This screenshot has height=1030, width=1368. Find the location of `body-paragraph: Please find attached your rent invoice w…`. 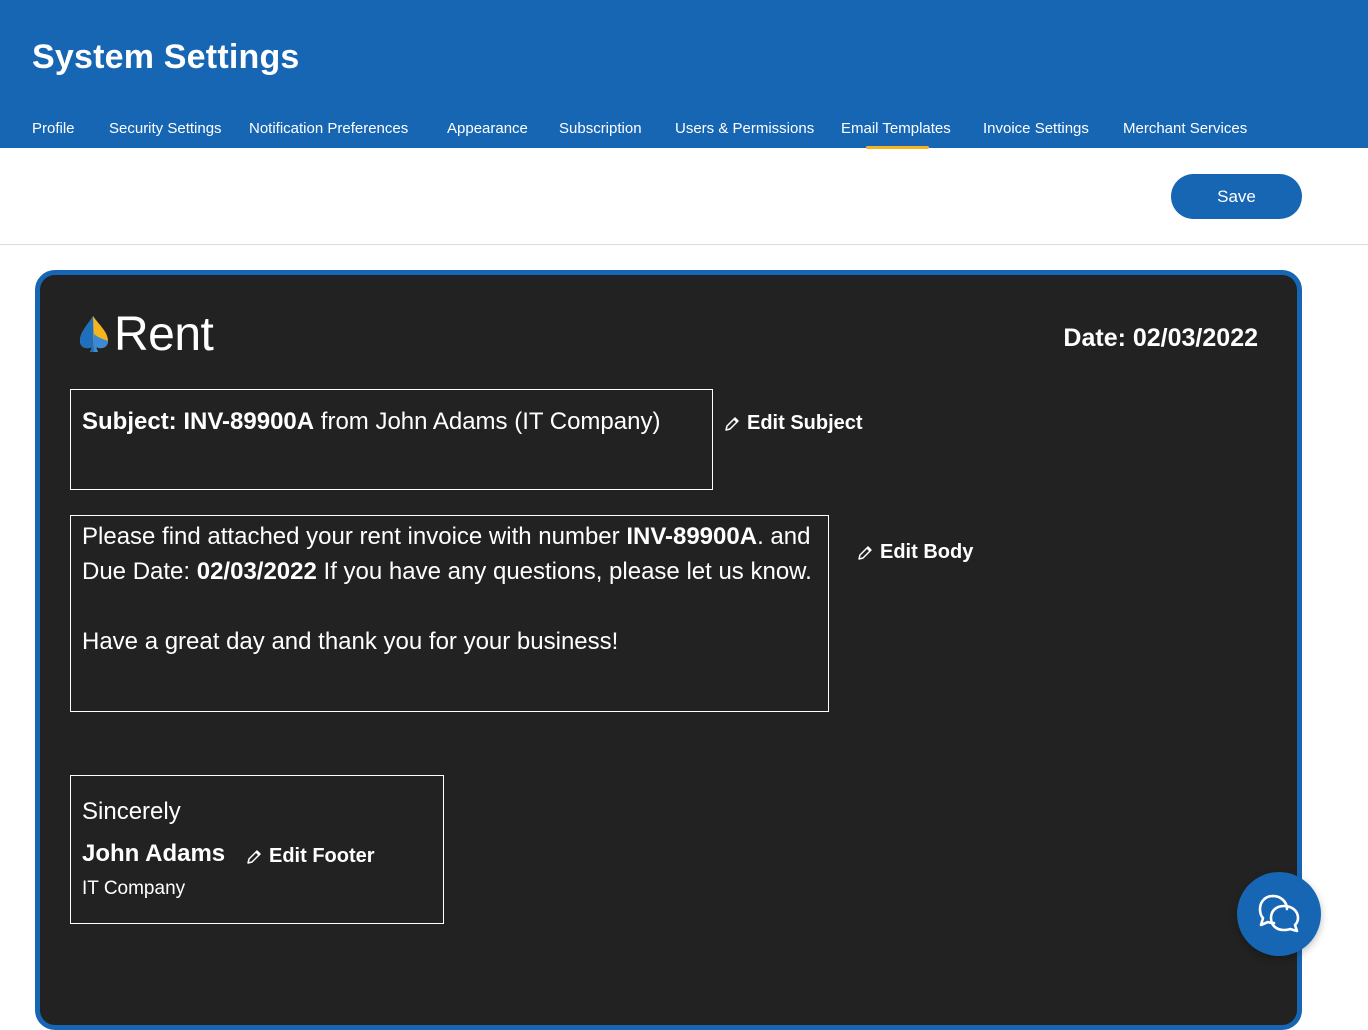

body-paragraph: Please find attached your rent invoice w… is located at coordinates (449, 554).